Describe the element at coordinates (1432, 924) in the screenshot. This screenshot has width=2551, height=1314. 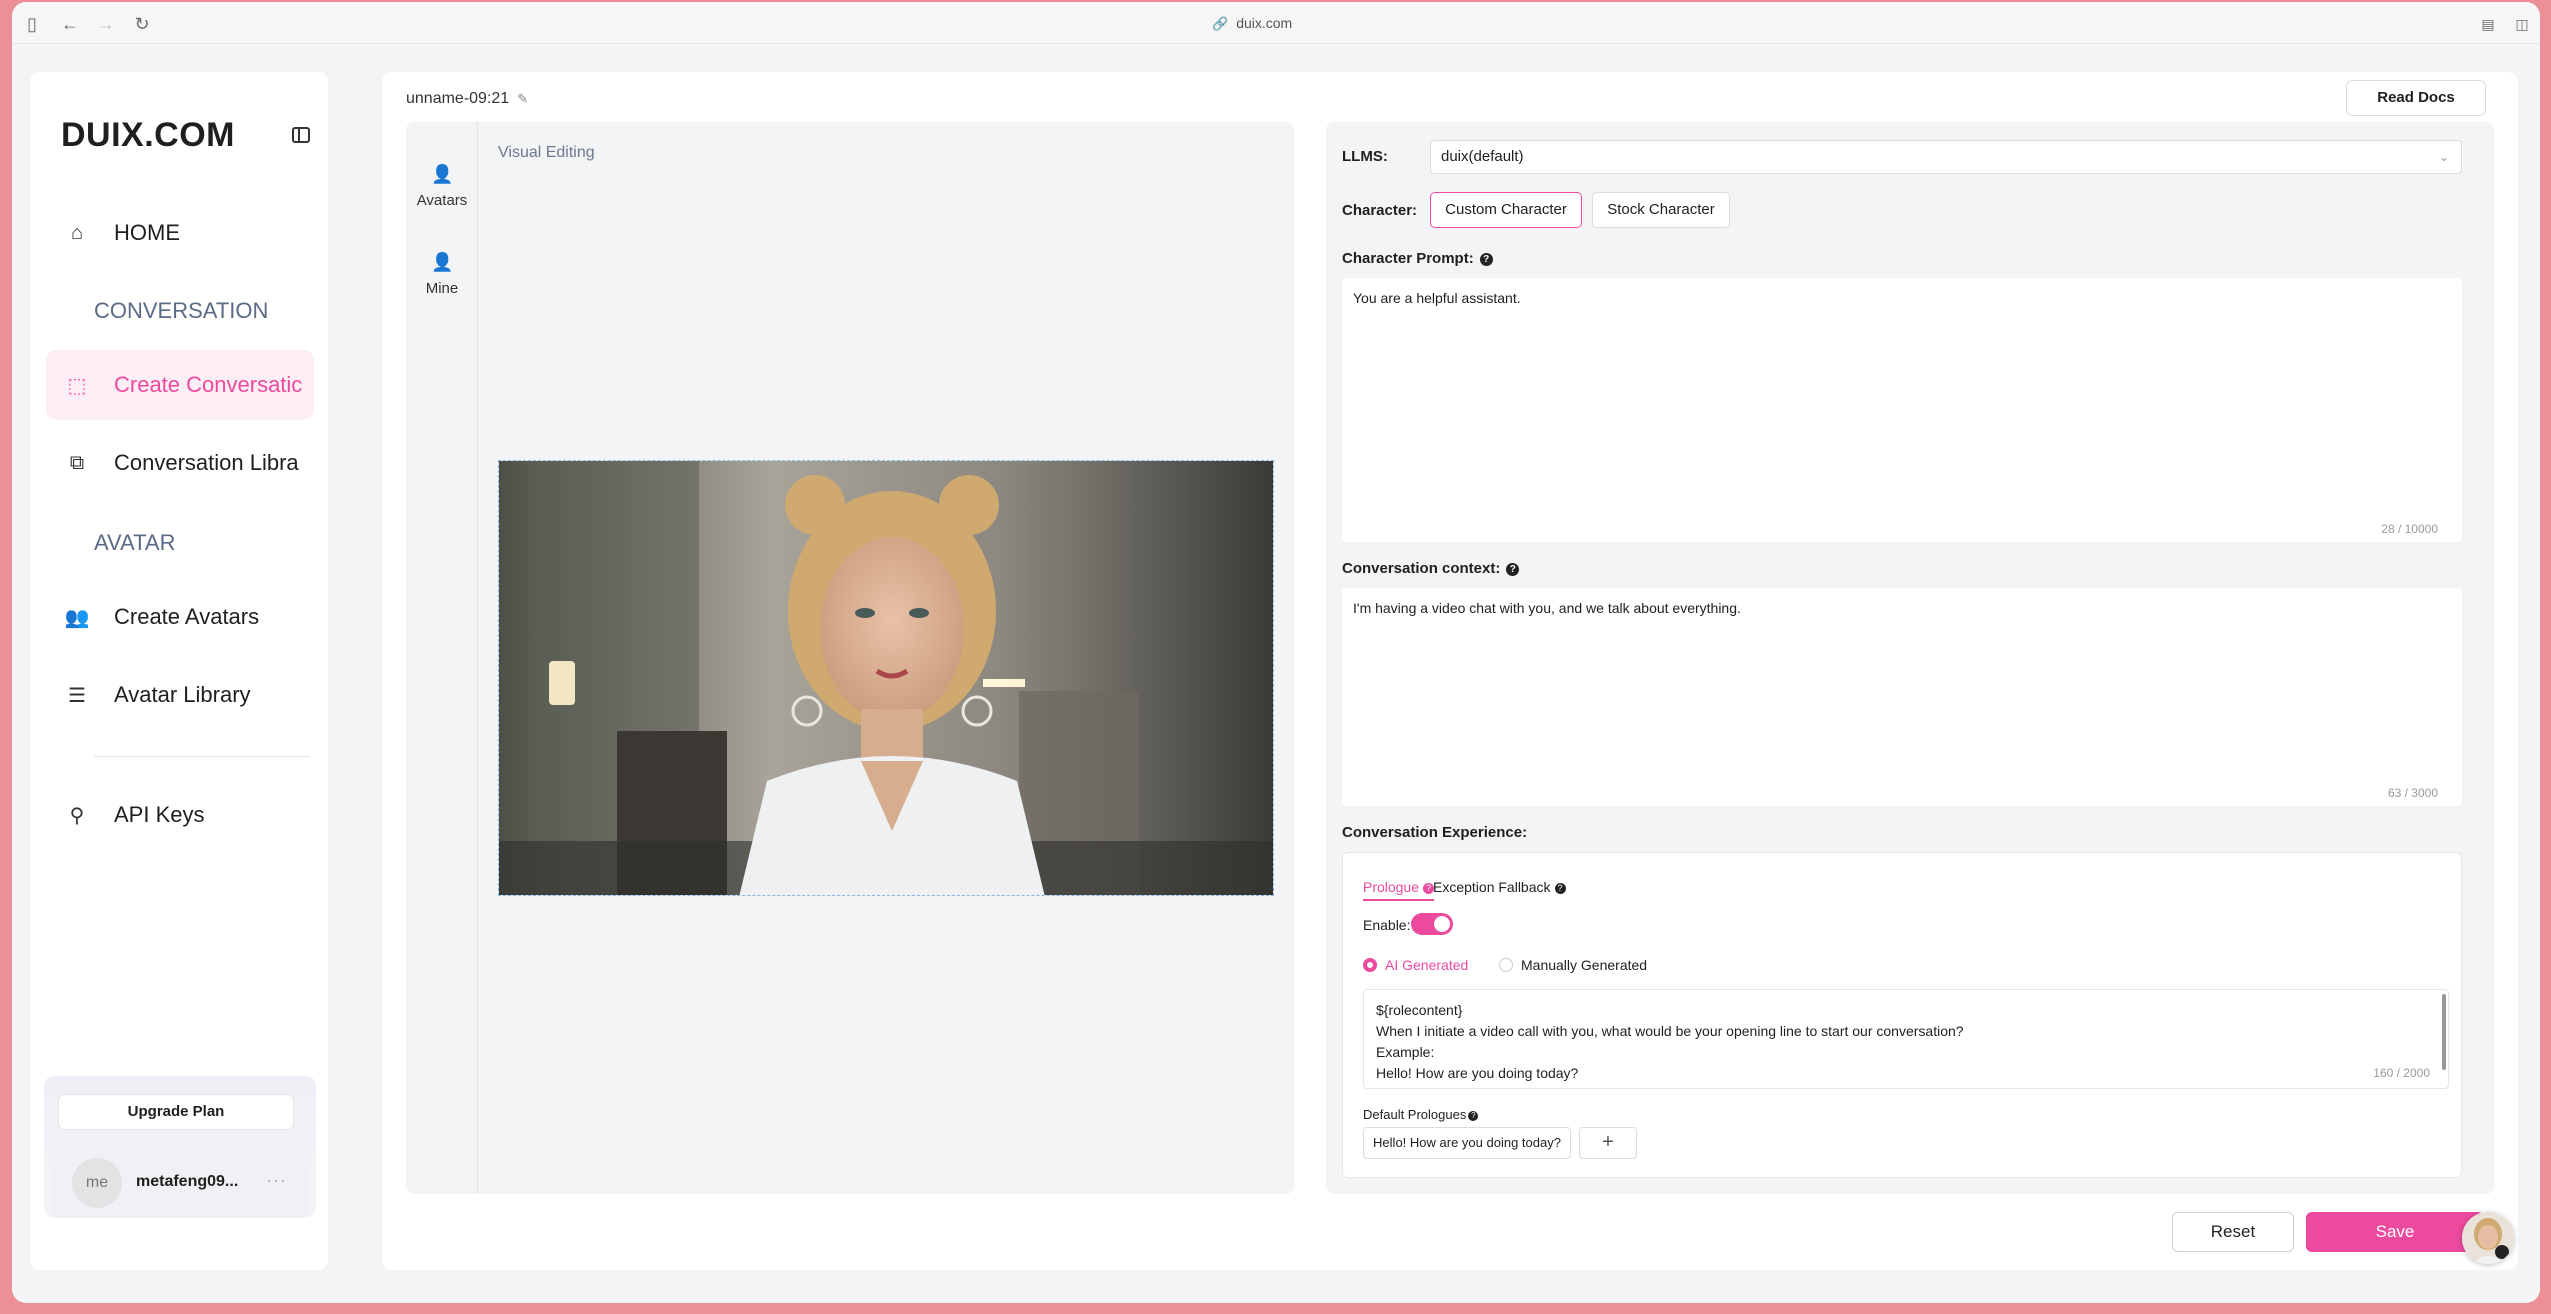
I see `enable-toggle` at that location.